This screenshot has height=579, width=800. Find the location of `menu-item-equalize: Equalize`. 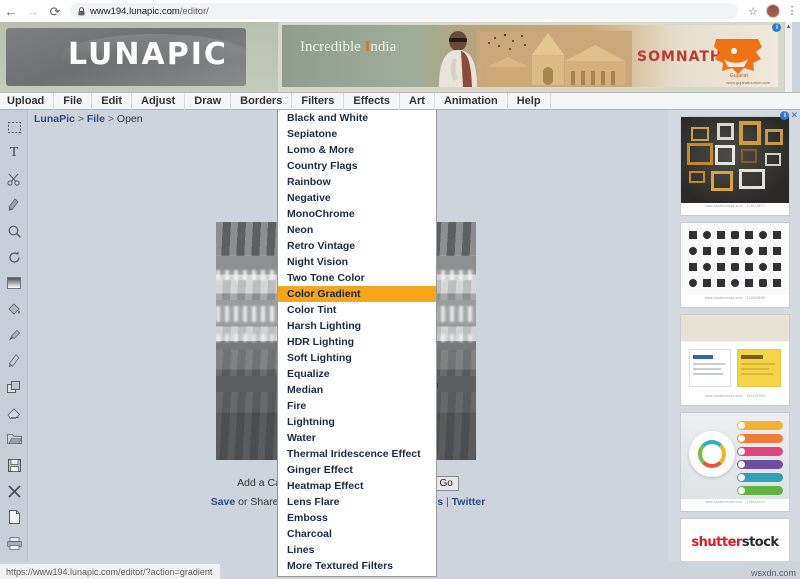

menu-item-equalize: Equalize is located at coordinates (357, 374).